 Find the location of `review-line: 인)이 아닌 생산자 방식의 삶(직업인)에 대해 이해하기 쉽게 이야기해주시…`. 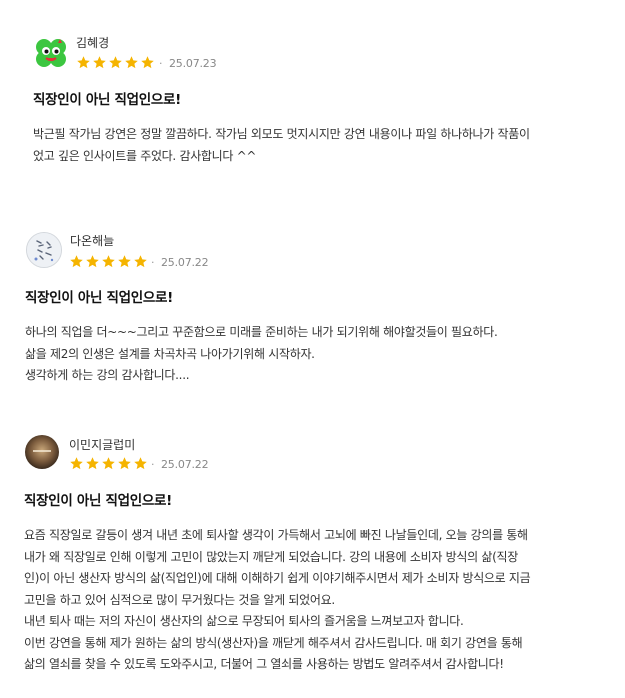

review-line: 인)이 아닌 생산자 방식의 삶(직업인)에 대해 이해하기 쉽게 이야기해주시… is located at coordinates (277, 578).